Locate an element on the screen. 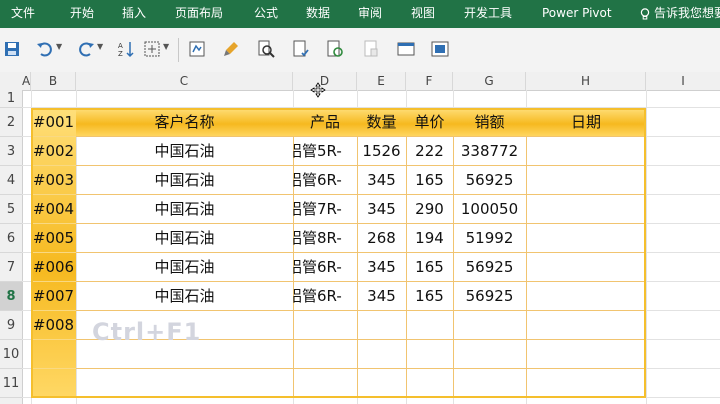 Image resolution: width=720 pixels, height=404 pixels. cell-sales: 338772 is located at coordinates (489, 151).